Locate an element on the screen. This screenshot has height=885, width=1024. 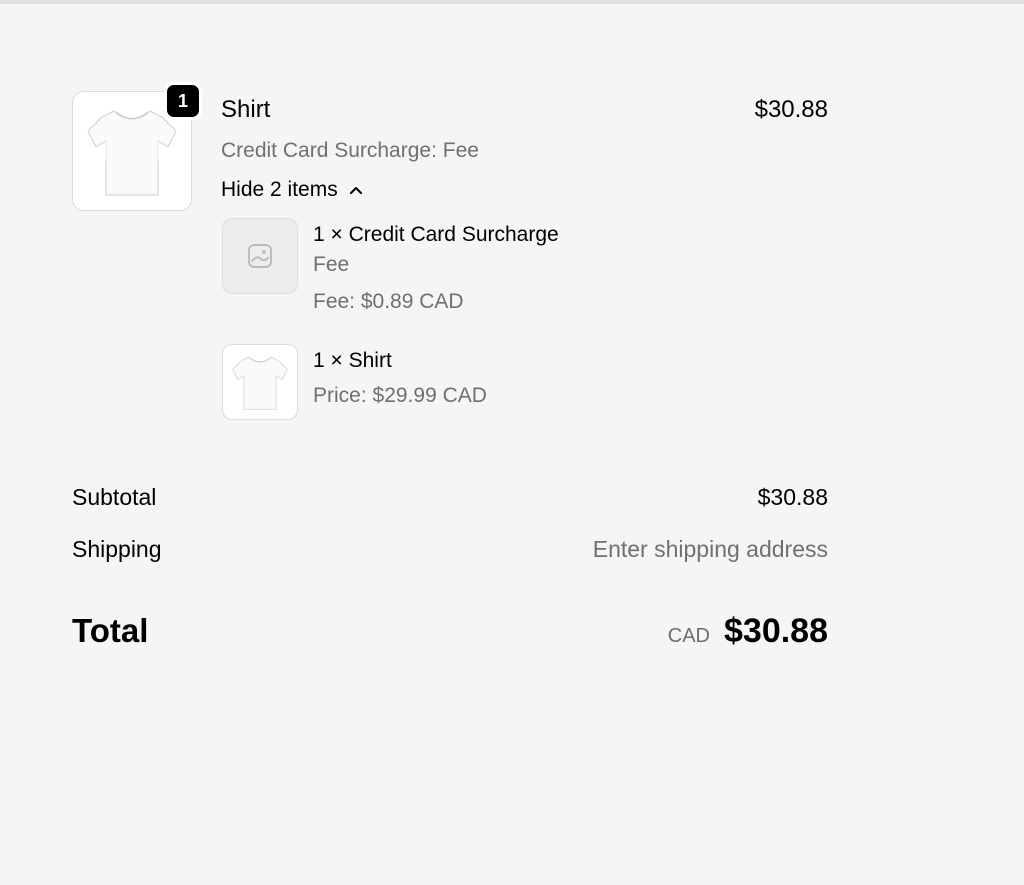
list-item: 1 × Shirt Price: $29.99 CAD is located at coordinates (502, 407).